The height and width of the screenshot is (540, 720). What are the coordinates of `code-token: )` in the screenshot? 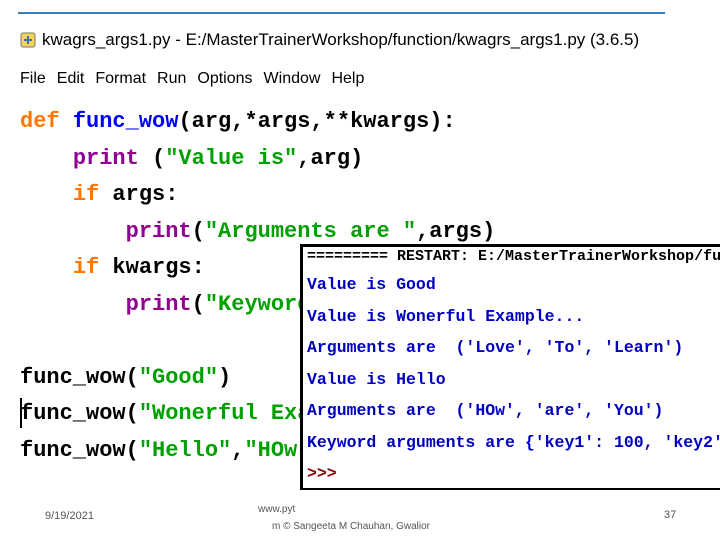 It's located at (225, 377).